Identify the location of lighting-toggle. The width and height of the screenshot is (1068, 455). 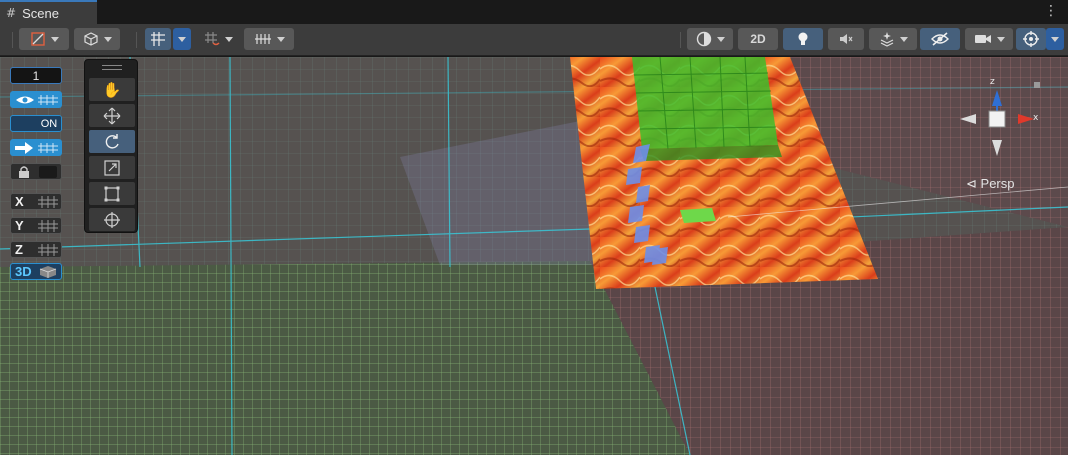
(803, 39).